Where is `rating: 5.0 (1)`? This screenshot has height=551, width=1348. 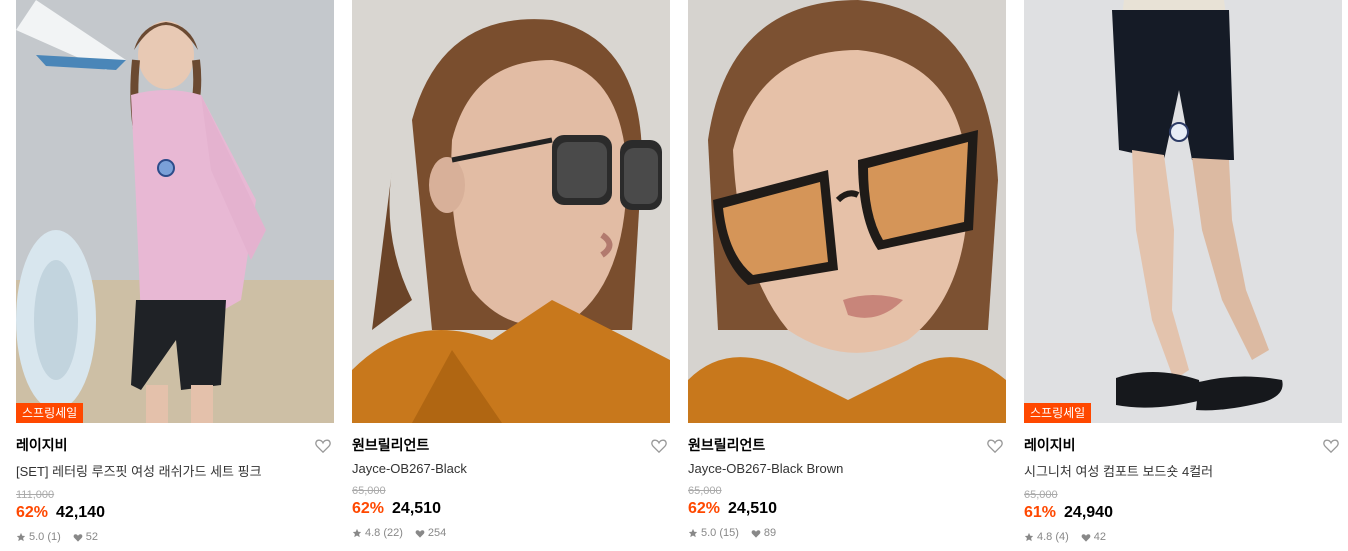
rating: 5.0 (1) is located at coordinates (38, 537).